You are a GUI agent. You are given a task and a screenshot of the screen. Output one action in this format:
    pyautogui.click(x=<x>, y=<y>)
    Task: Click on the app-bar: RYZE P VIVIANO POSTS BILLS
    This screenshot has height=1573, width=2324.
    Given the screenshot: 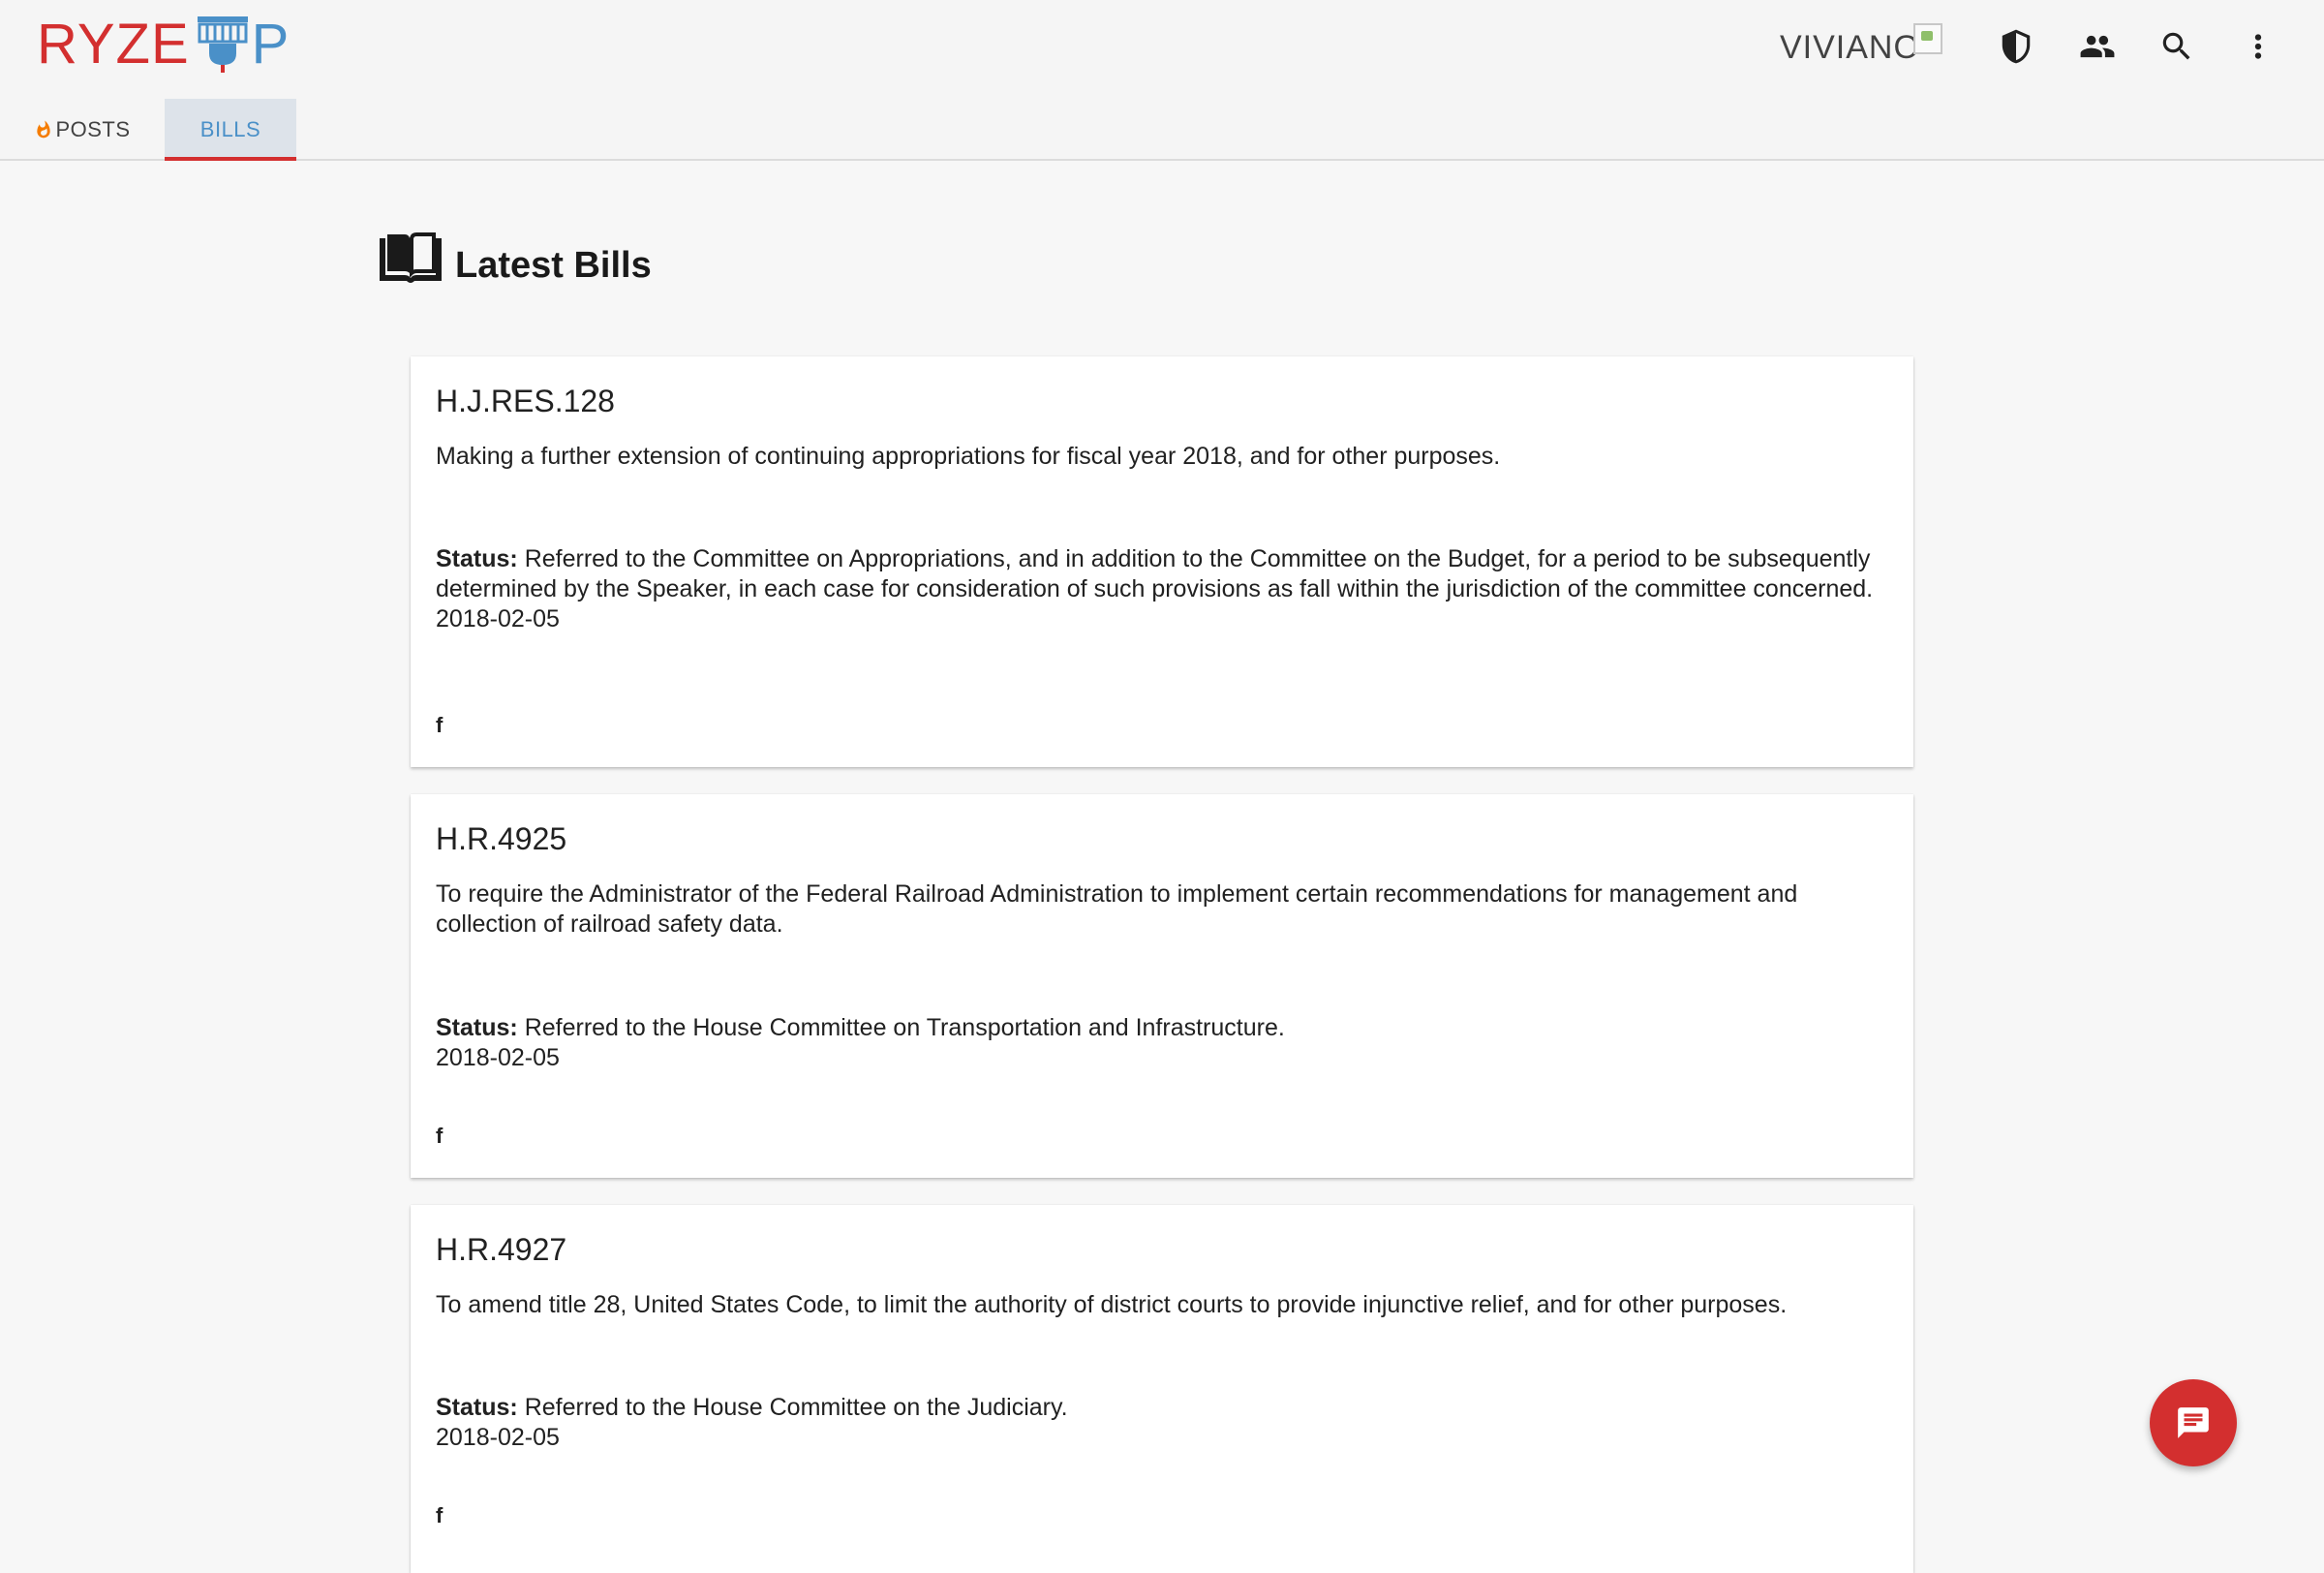 What is the action you would take?
    pyautogui.click(x=1162, y=81)
    